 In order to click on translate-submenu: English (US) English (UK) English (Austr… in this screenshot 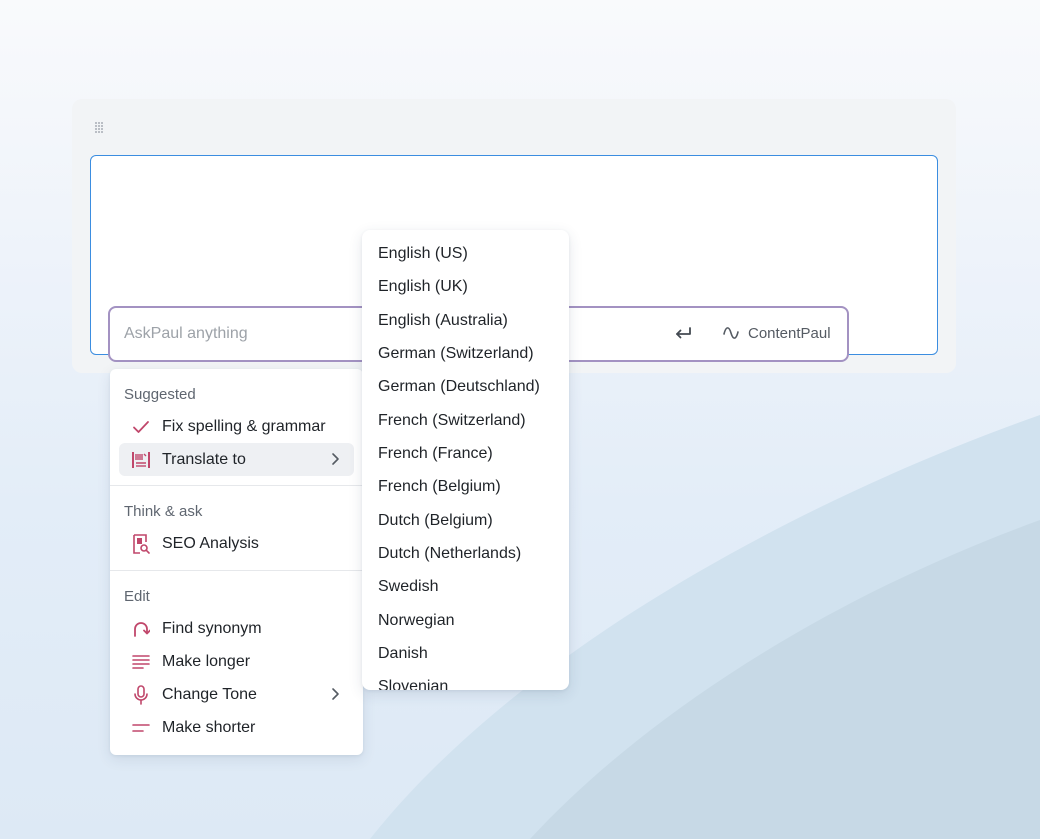, I will do `click(465, 460)`.